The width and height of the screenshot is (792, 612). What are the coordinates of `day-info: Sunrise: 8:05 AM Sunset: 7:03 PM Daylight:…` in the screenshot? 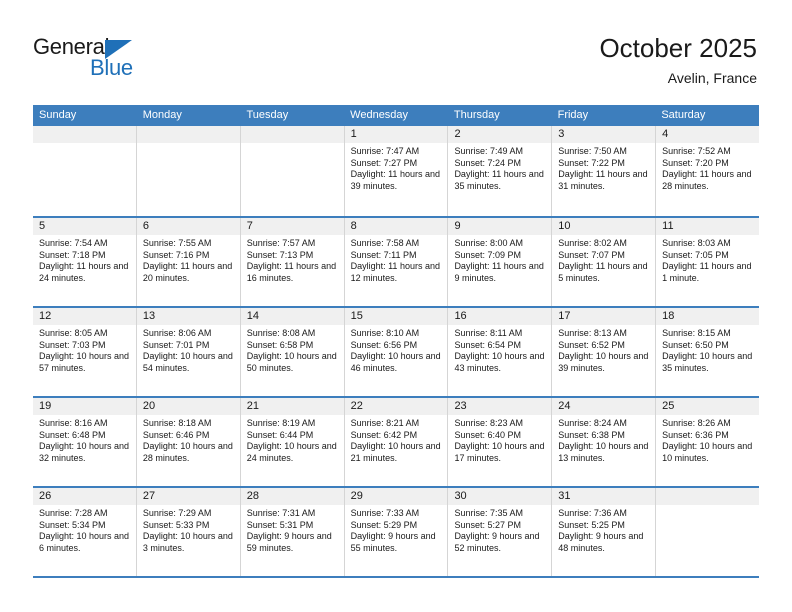 It's located at (84, 349).